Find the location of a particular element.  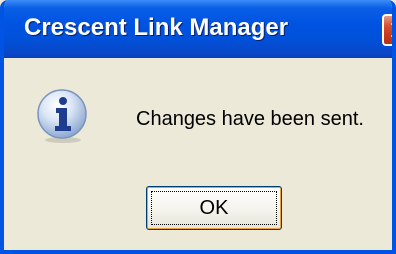

window-title: Crescent Link Manager is located at coordinates (156, 27).